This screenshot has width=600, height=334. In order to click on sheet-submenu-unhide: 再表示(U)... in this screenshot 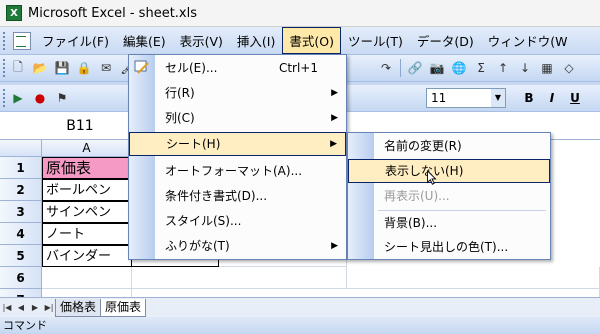, I will do `click(449, 196)`.